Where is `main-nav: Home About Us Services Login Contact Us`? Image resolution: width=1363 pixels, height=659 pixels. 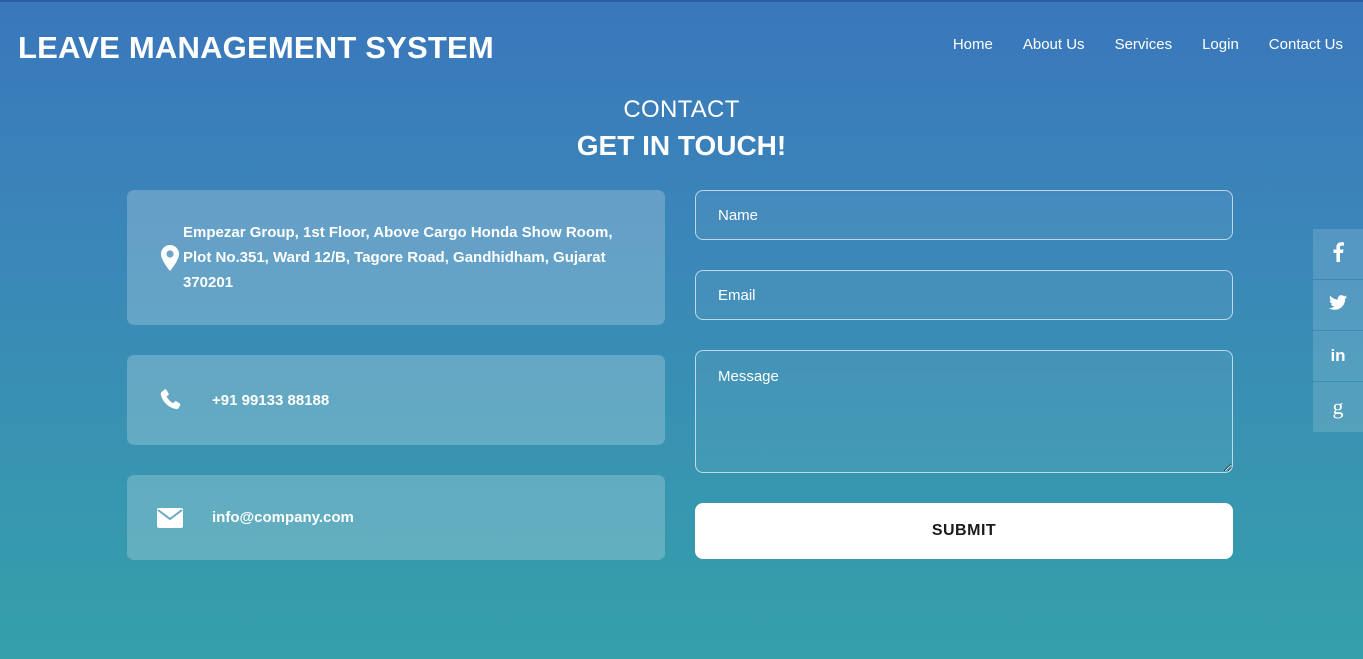 main-nav: Home About Us Services Login Contact Us is located at coordinates (1133, 44).